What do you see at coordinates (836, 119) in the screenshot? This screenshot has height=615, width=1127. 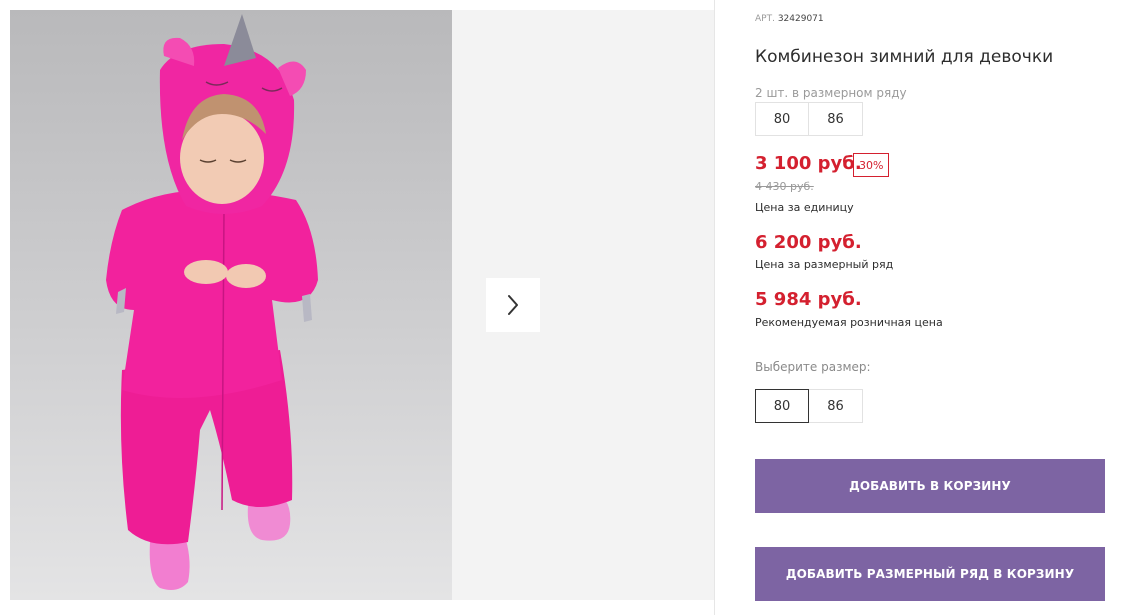 I see `range-size-86: 86` at bounding box center [836, 119].